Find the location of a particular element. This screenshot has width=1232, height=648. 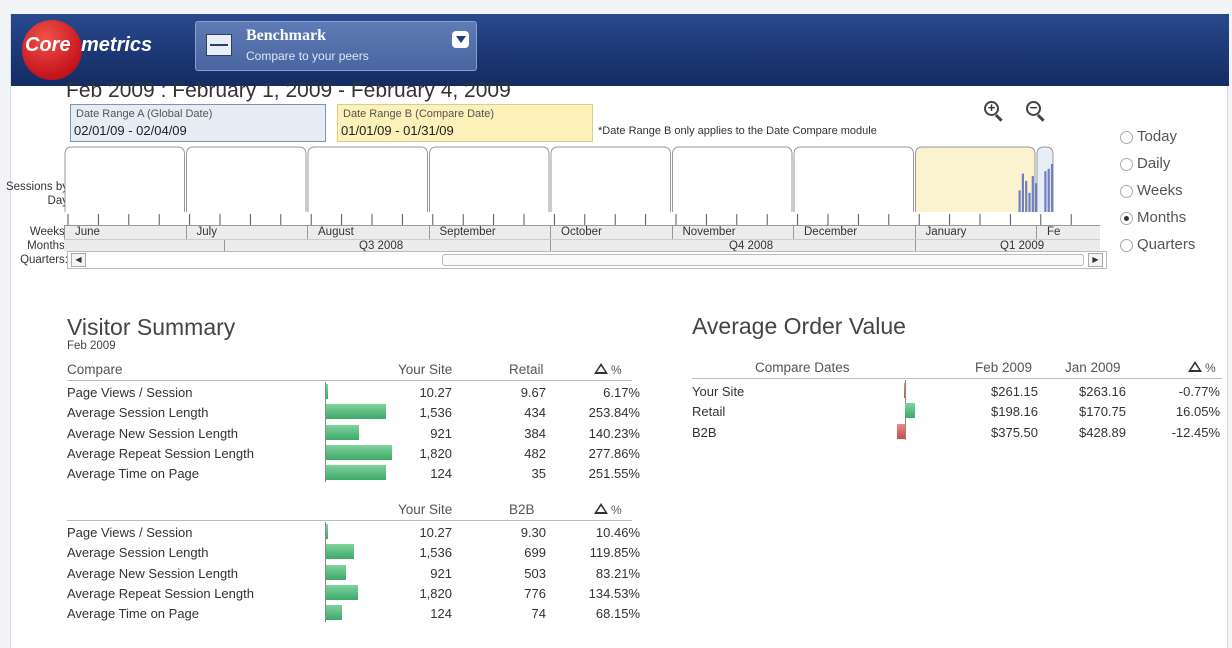

timeline-month-label: January is located at coordinates (946, 232).